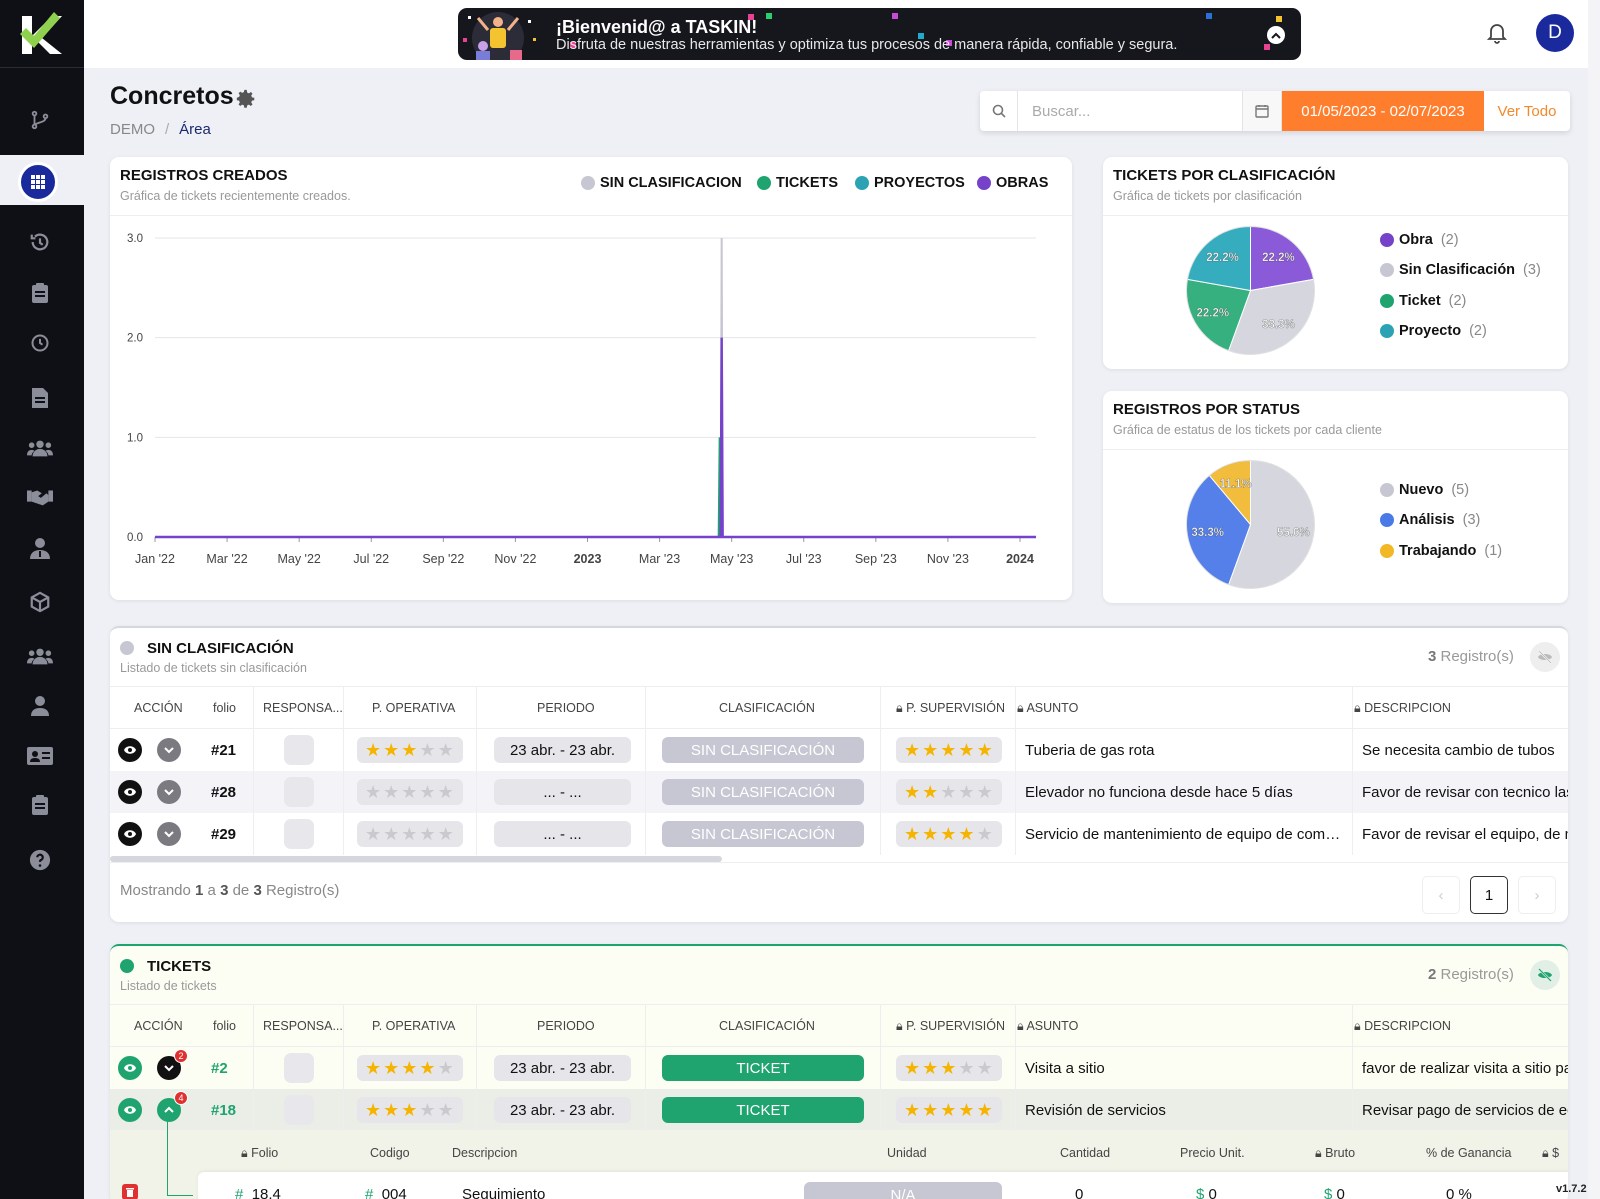 Image resolution: width=1600 pixels, height=1199 pixels. I want to click on handshake-icon, so click(40, 497).